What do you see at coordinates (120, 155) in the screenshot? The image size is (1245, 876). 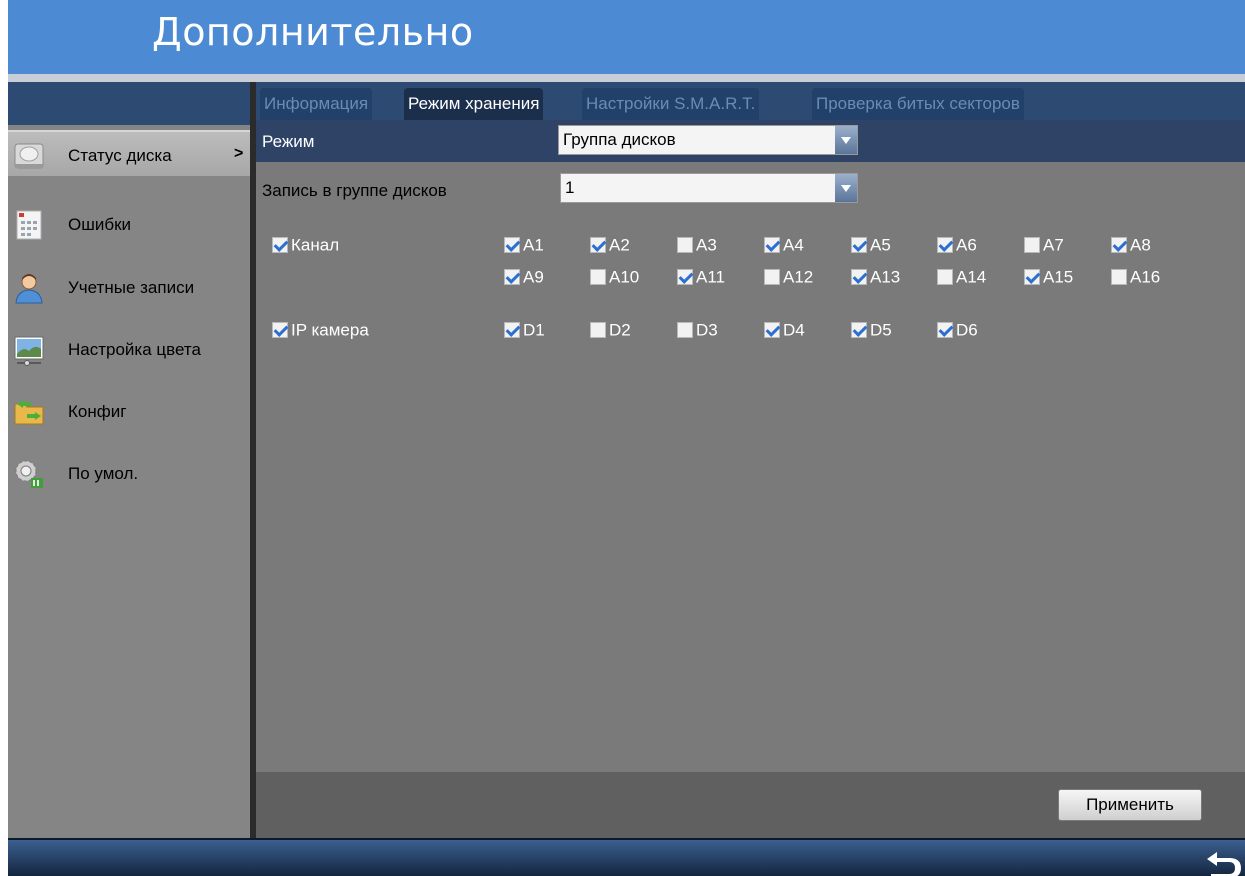 I see `sidebar-item-label: Статус диска` at bounding box center [120, 155].